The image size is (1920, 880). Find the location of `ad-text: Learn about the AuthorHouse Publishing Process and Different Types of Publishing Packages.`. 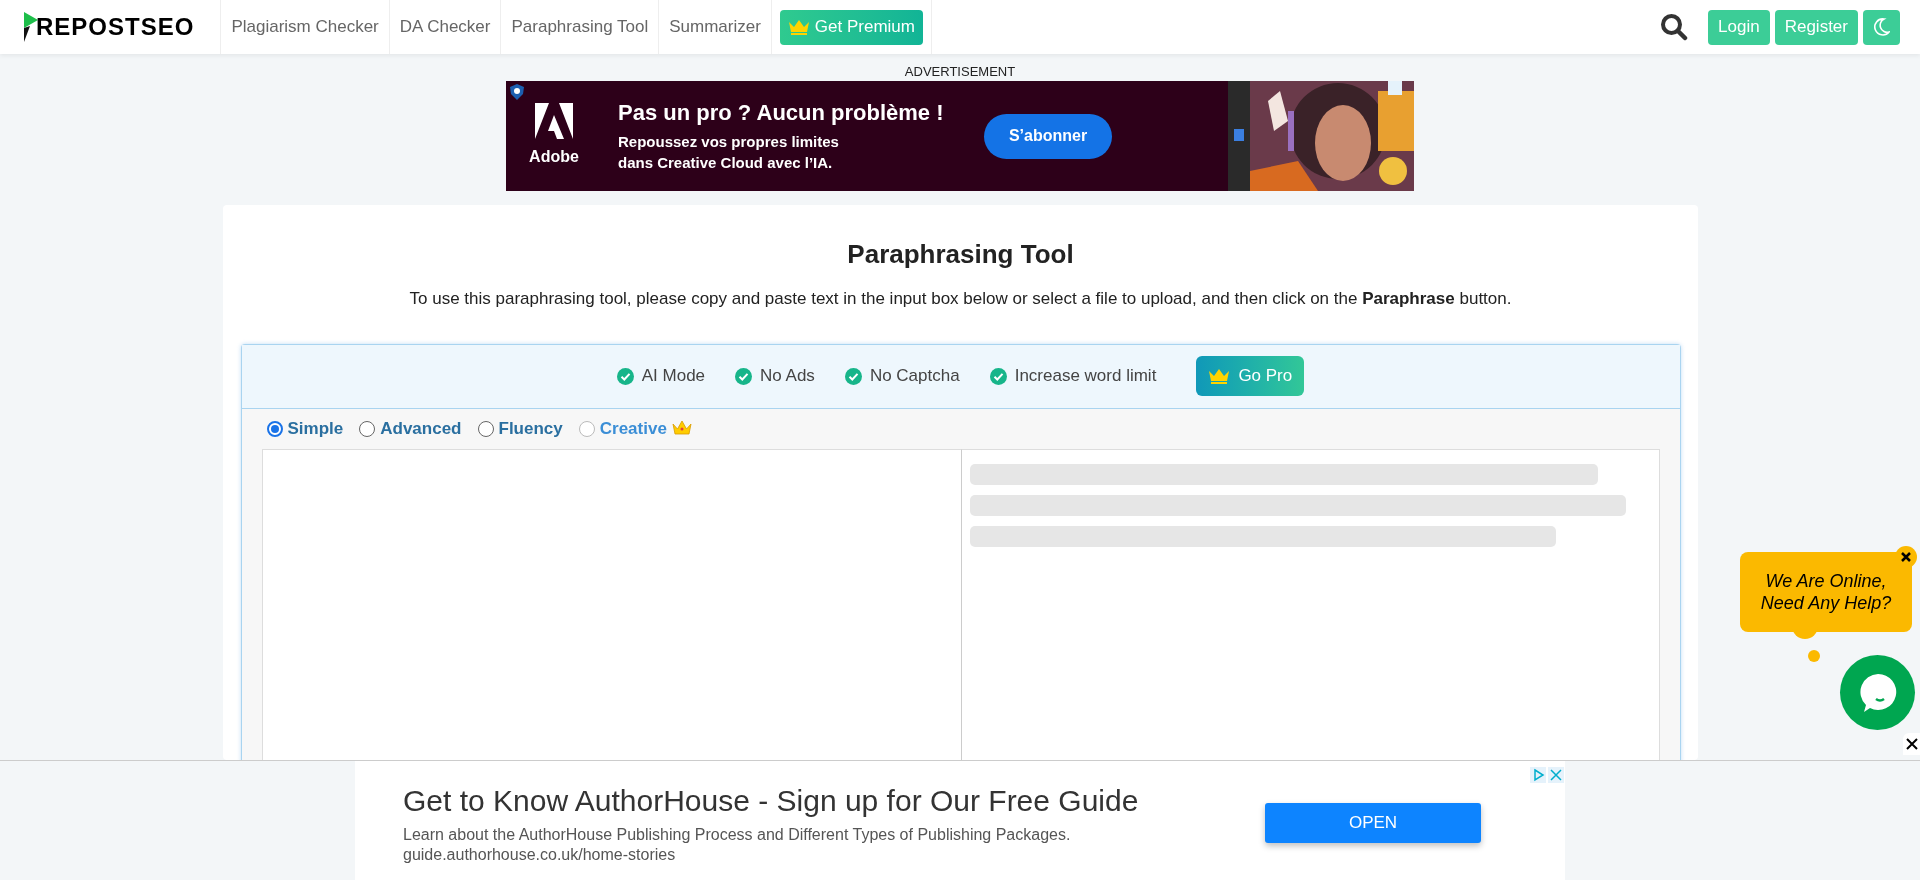

ad-text: Learn about the AuthorHouse Publishing Process and Different Types of Publishing Packages. is located at coordinates (737, 835).